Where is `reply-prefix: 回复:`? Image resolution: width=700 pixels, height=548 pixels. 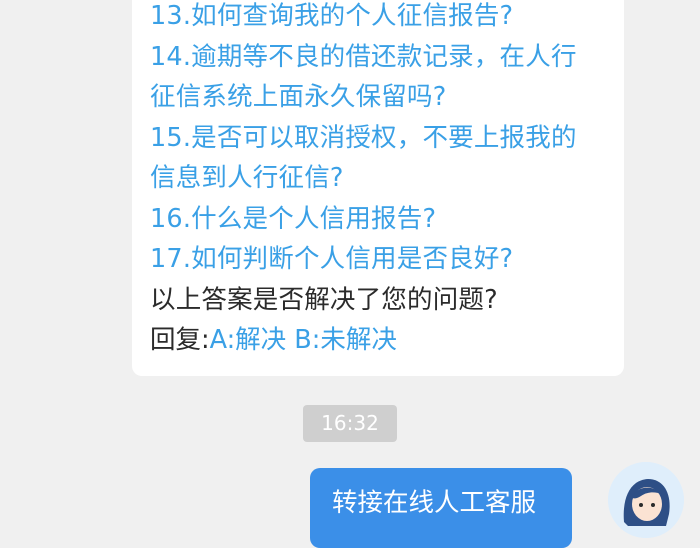 reply-prefix: 回复: is located at coordinates (180, 340).